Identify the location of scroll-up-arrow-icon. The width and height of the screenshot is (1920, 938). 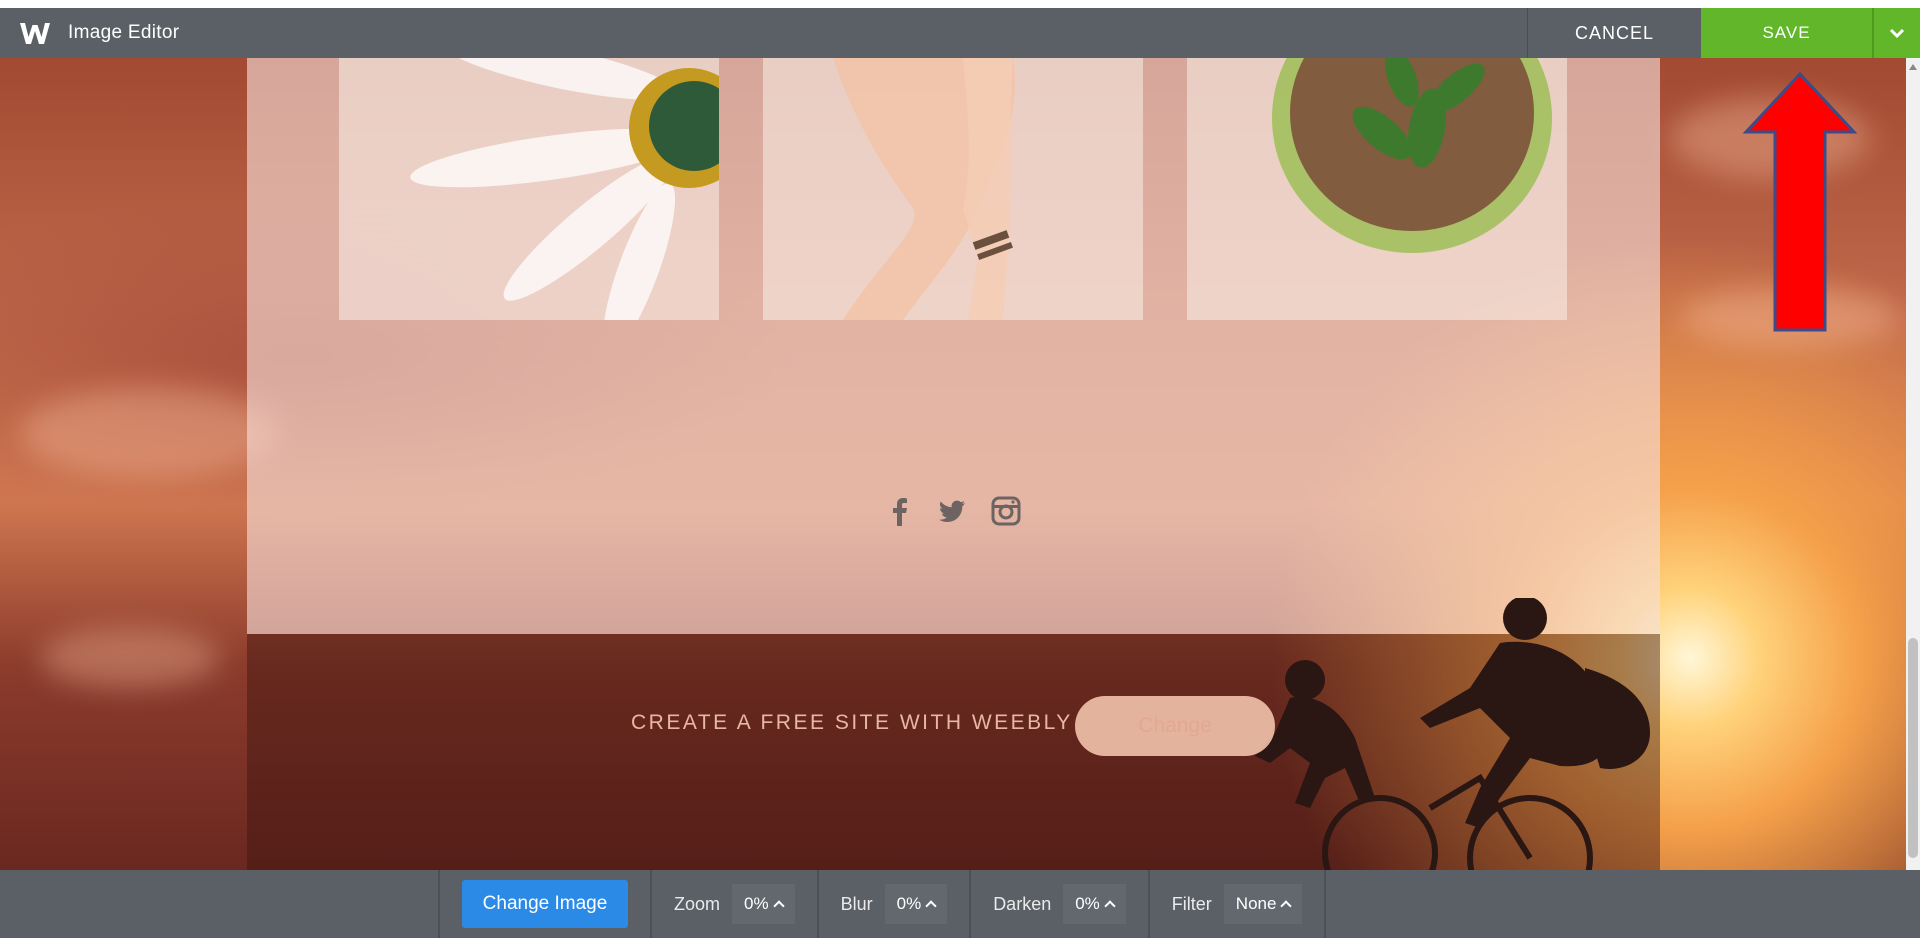
(1913, 67).